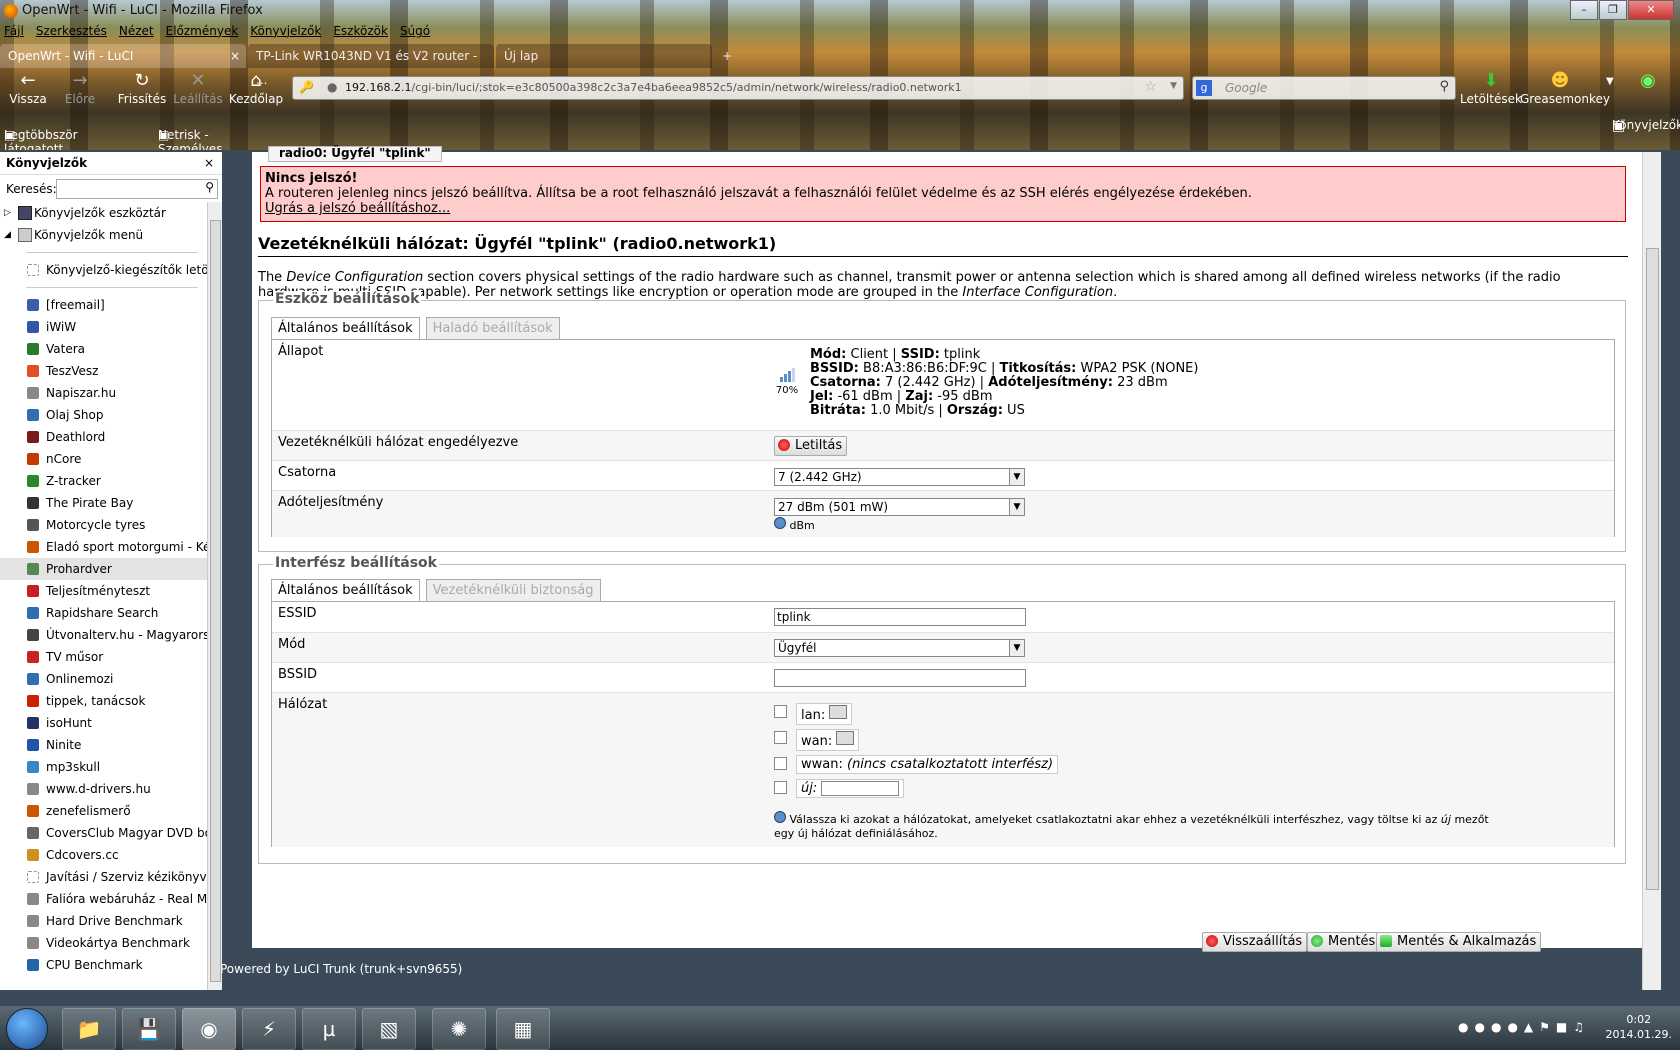 The image size is (1680, 1050). What do you see at coordinates (7, 235) in the screenshot?
I see `collapse-arrow-icon: ◢` at bounding box center [7, 235].